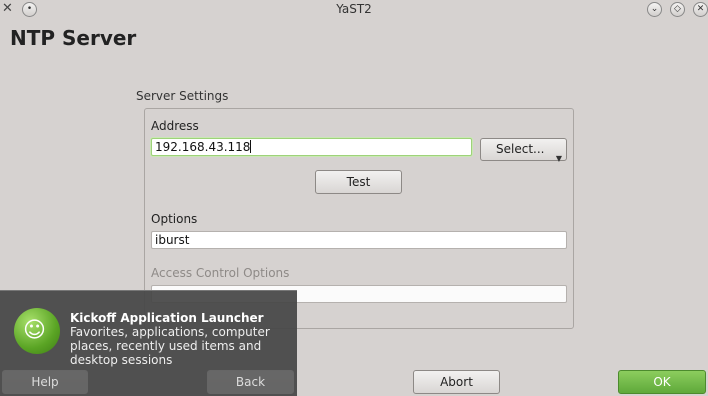  What do you see at coordinates (558, 158) in the screenshot?
I see `chevron-down-icon: ▼` at bounding box center [558, 158].